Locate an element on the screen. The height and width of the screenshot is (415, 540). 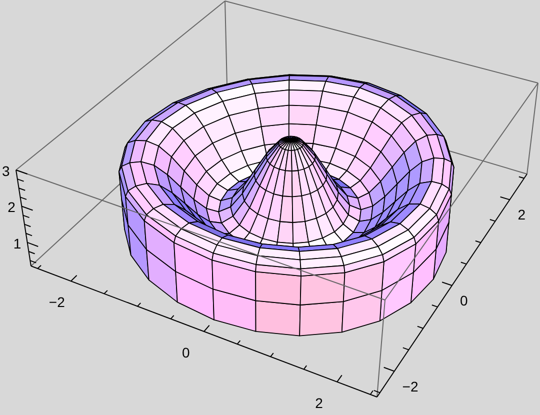
axis-tick-label: 3 is located at coordinates (6, 171).